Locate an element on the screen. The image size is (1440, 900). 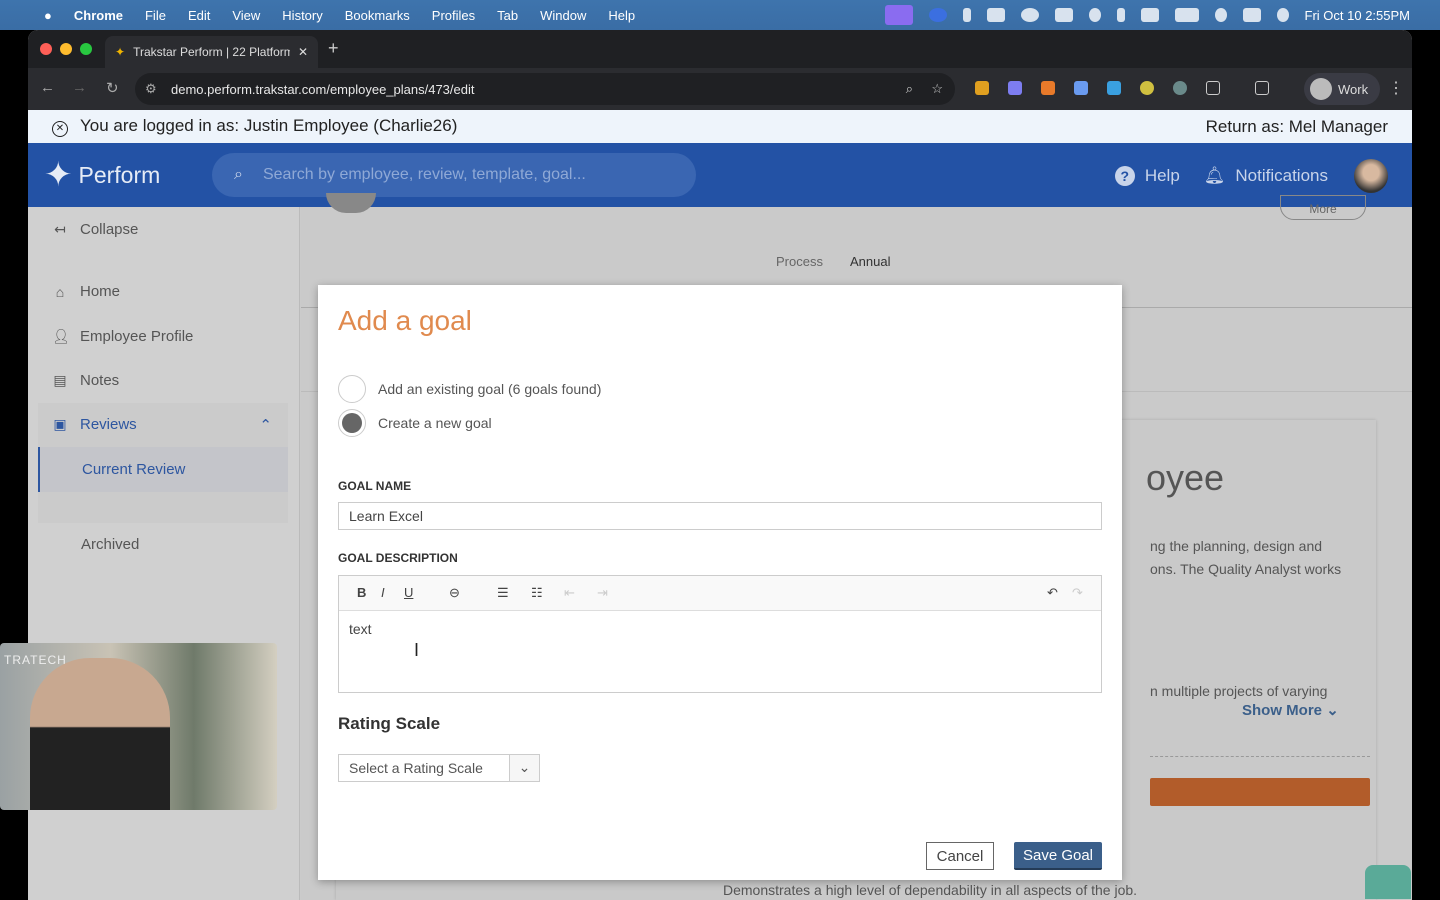
minimize-window-button is located at coordinates (66, 49).